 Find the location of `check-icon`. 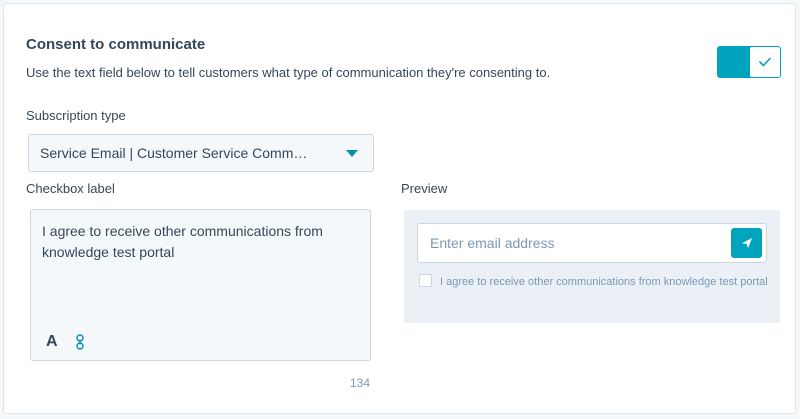

check-icon is located at coordinates (765, 62).